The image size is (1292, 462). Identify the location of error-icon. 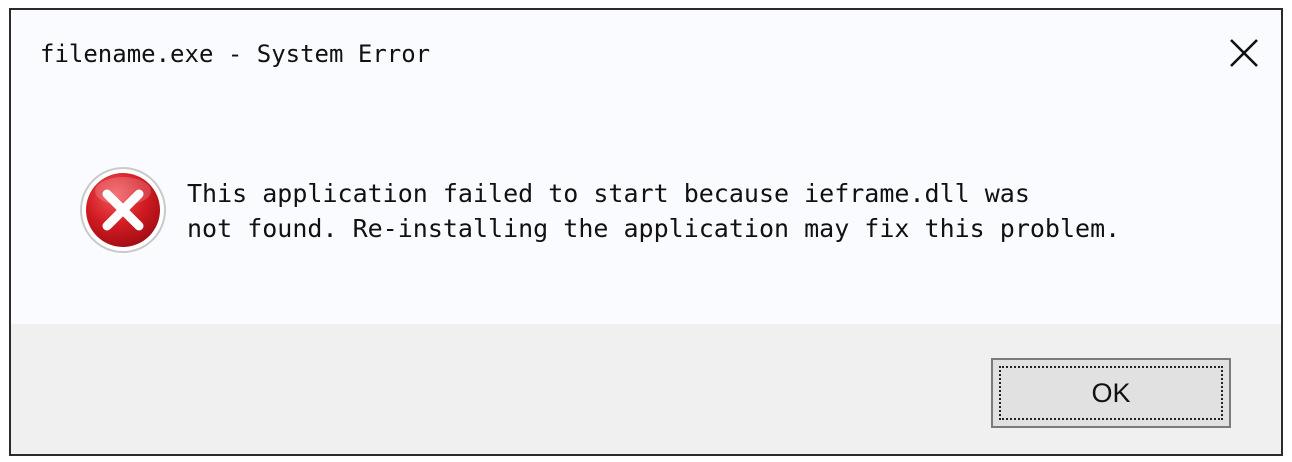
(123, 210).